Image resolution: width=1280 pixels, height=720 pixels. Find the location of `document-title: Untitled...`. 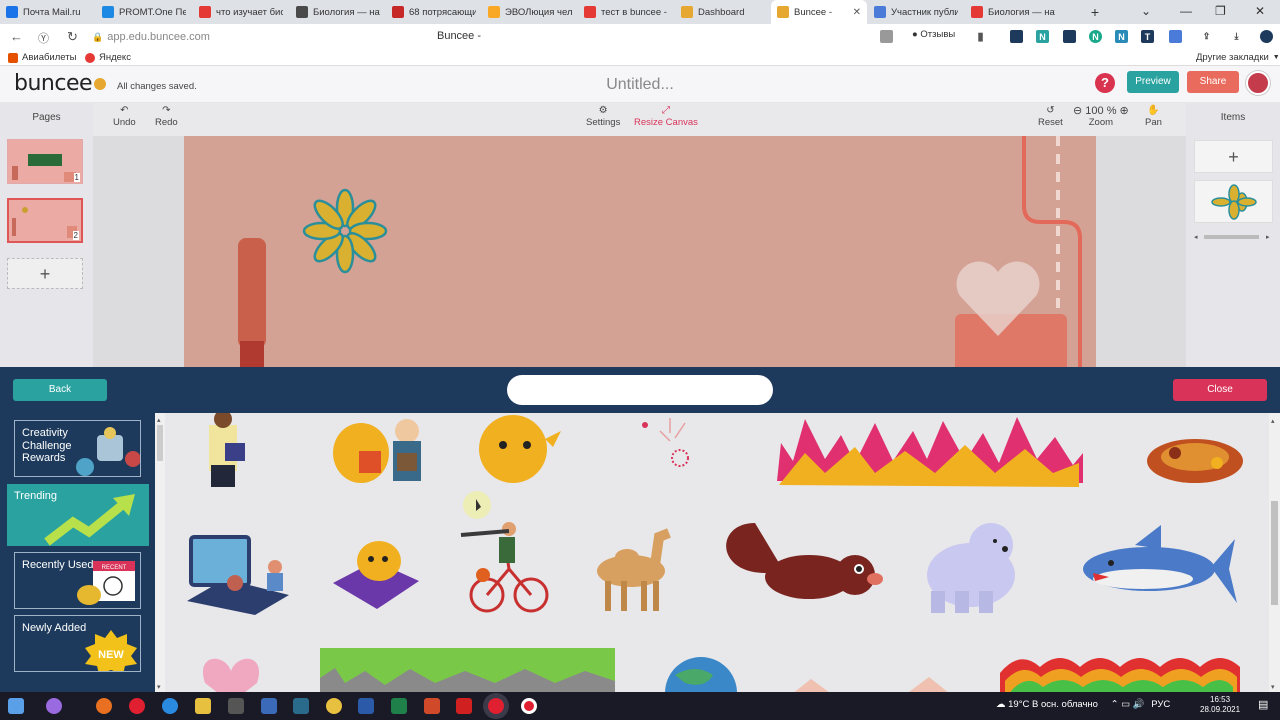

document-title: Untitled... is located at coordinates (640, 85).